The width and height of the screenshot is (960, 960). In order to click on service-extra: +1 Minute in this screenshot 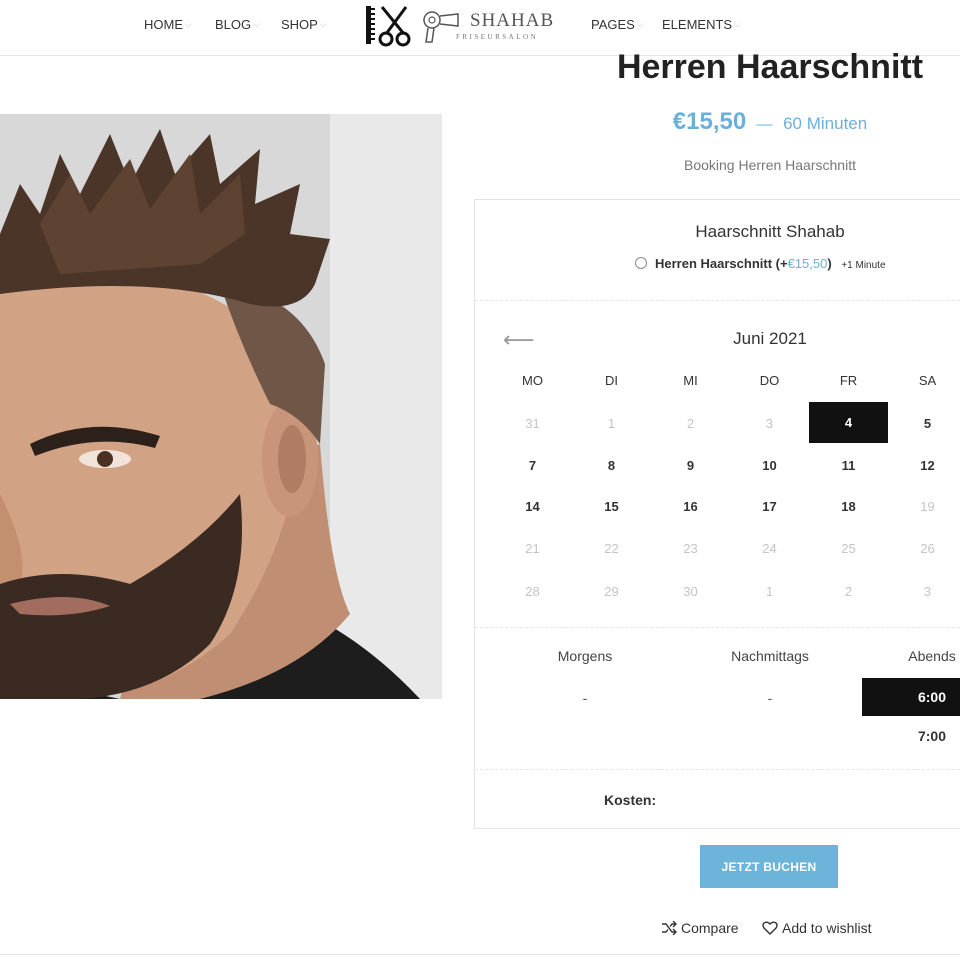, I will do `click(863, 265)`.